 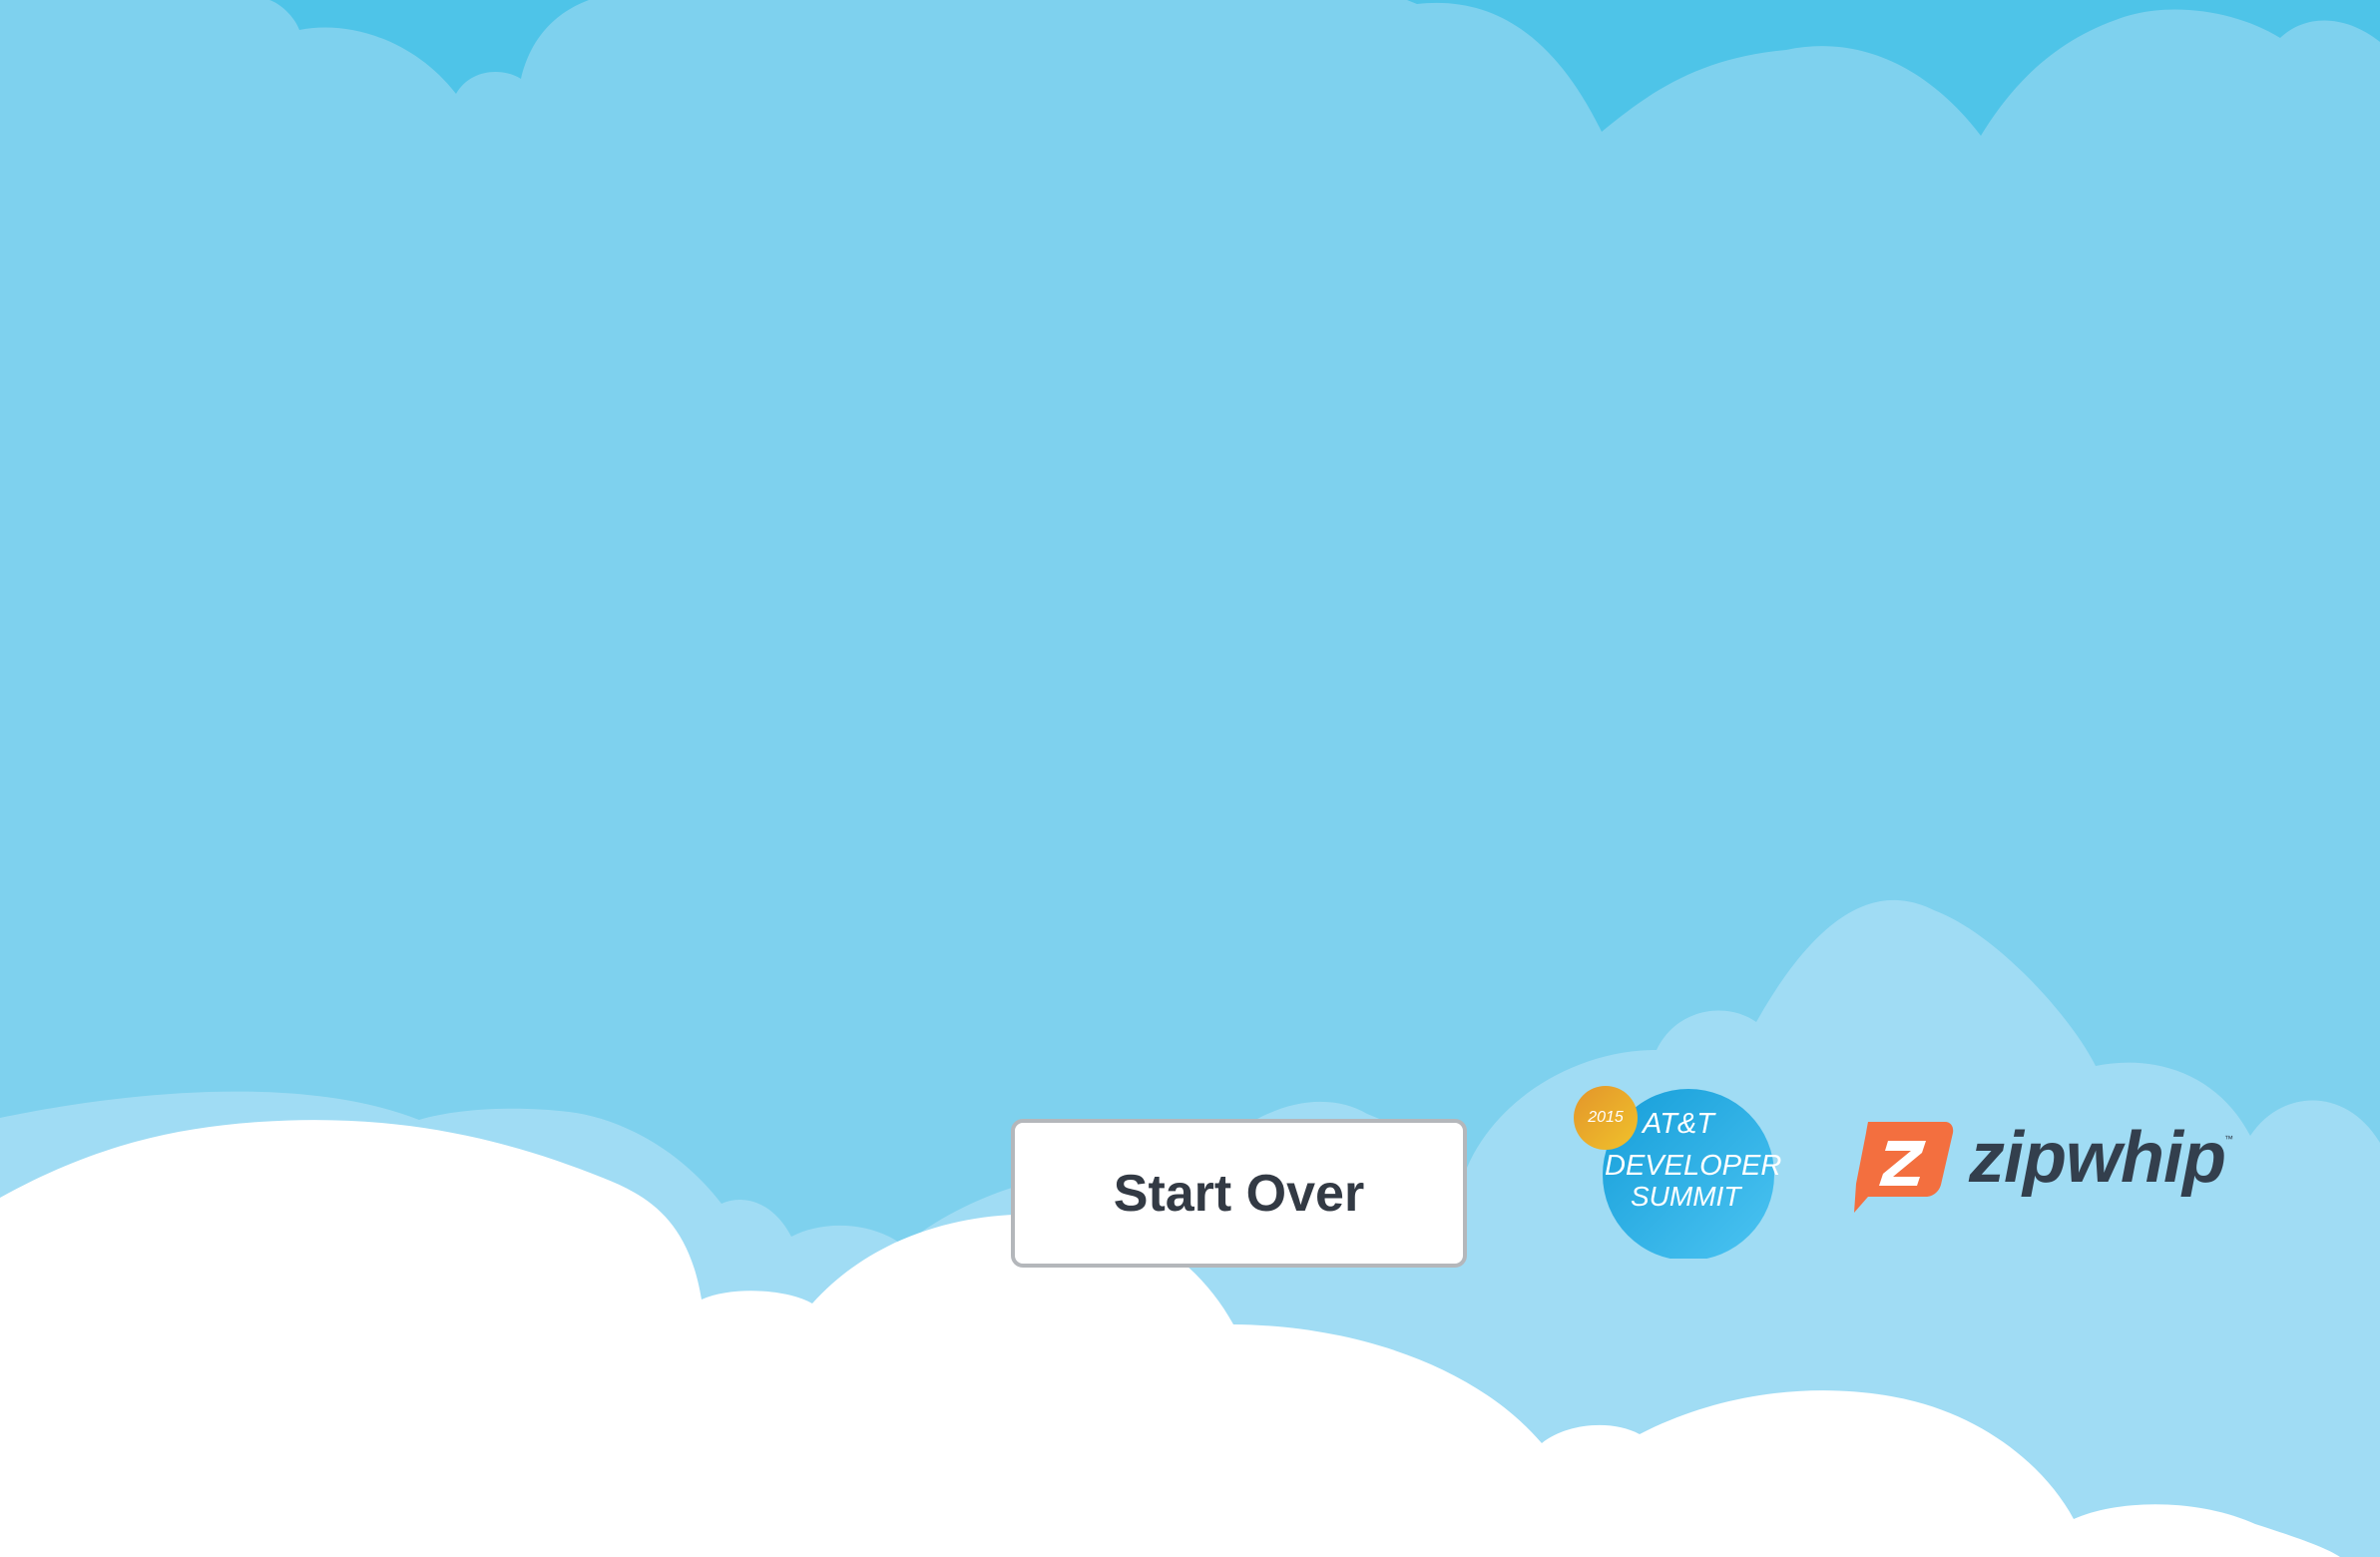 I want to click on zipwhip-trademark: ™, so click(x=2228, y=1139).